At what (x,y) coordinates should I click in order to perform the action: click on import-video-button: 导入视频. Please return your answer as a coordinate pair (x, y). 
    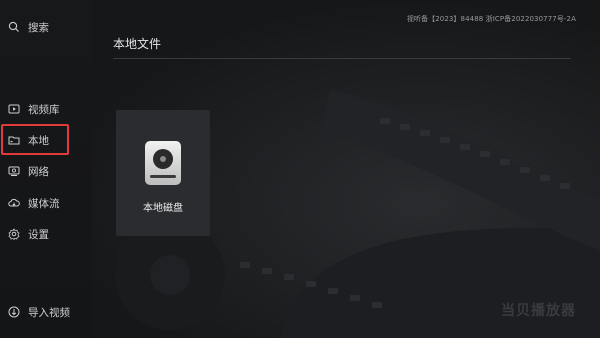
    Looking at the image, I should click on (39, 312).